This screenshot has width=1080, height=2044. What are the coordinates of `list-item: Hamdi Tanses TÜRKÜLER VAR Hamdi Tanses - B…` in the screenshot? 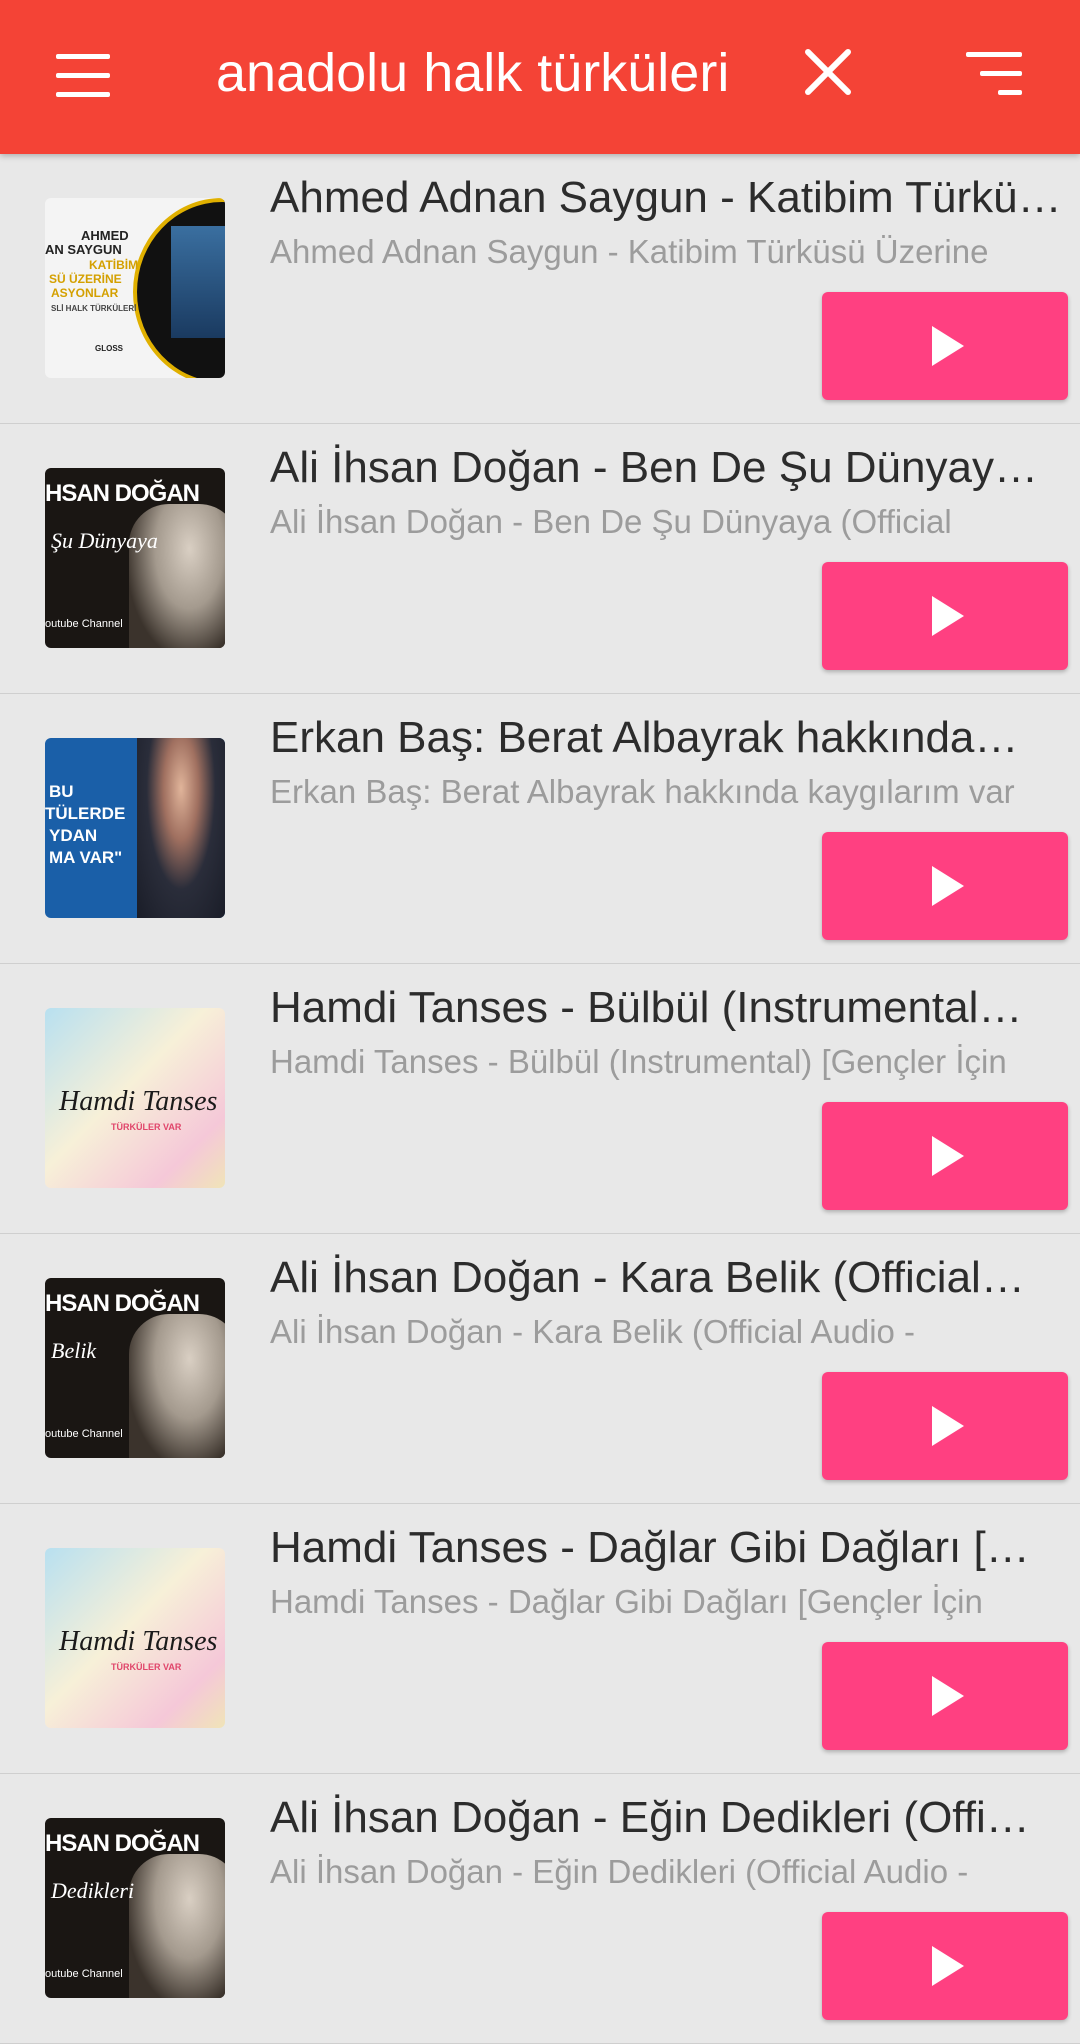 It's located at (540, 1099).